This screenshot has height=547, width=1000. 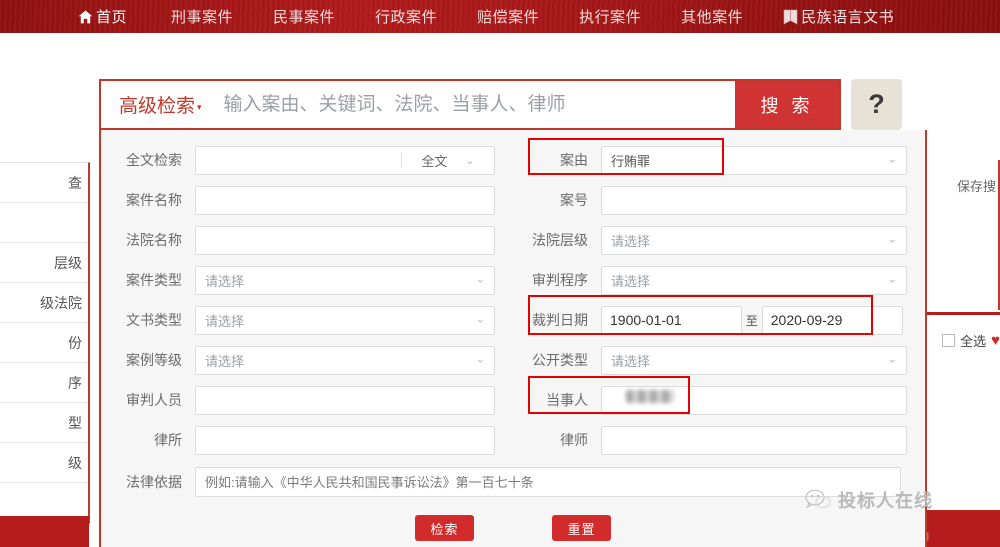 What do you see at coordinates (44, 531) in the screenshot?
I see `background-left-red-block` at bounding box center [44, 531].